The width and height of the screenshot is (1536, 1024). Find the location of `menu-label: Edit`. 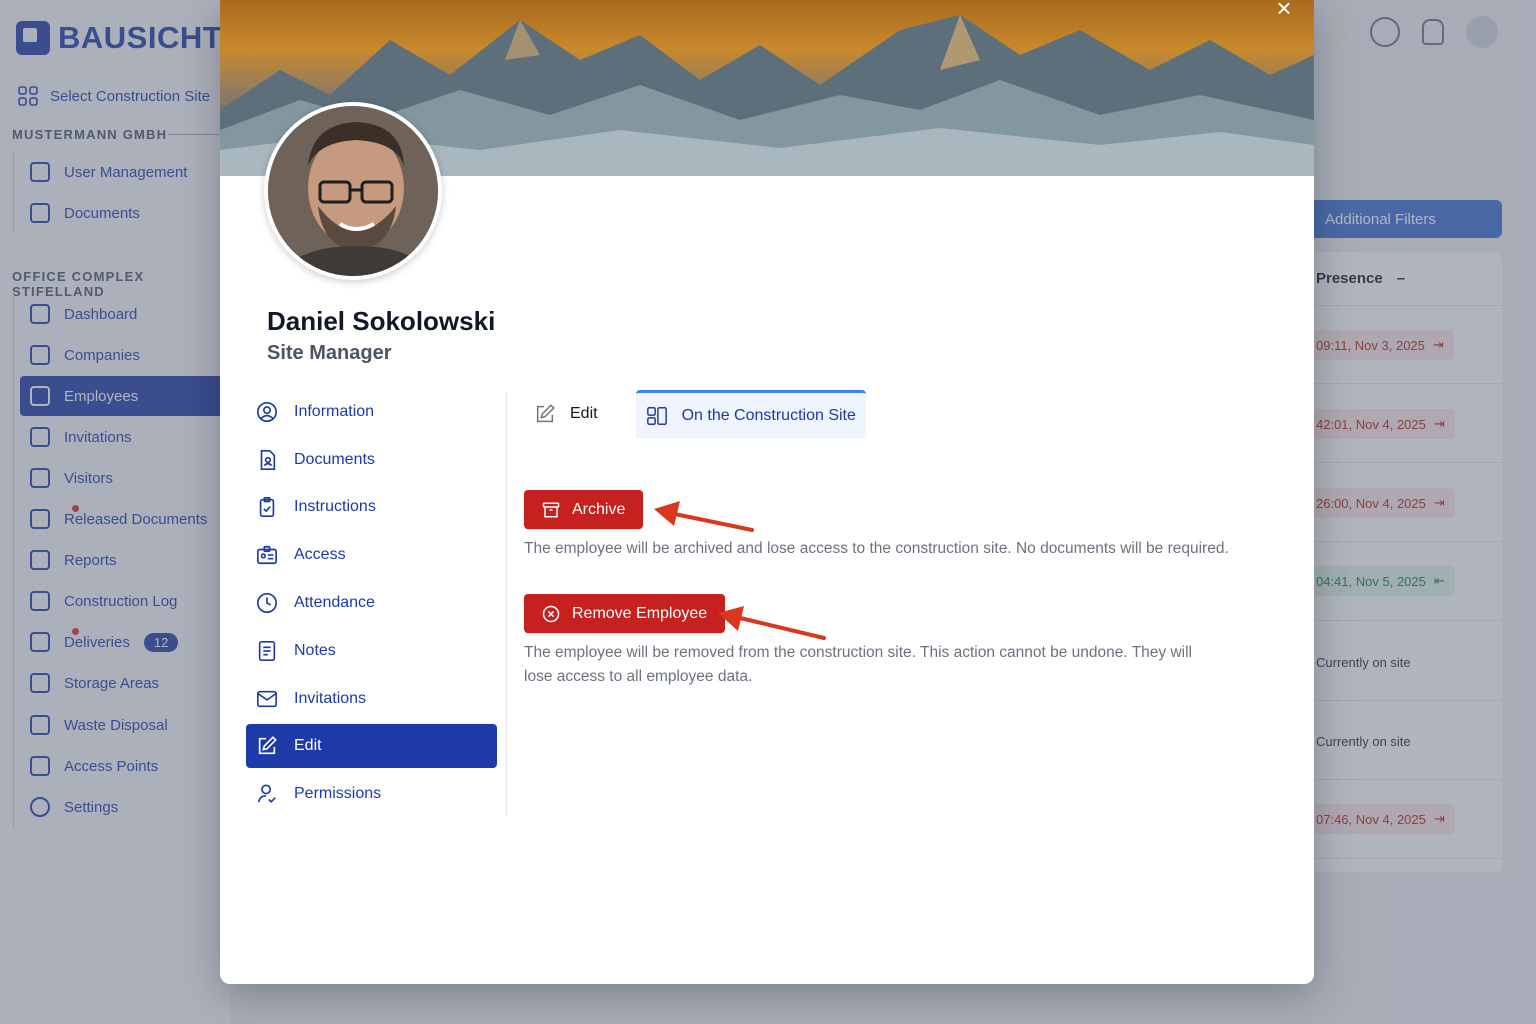

menu-label: Edit is located at coordinates (308, 745).